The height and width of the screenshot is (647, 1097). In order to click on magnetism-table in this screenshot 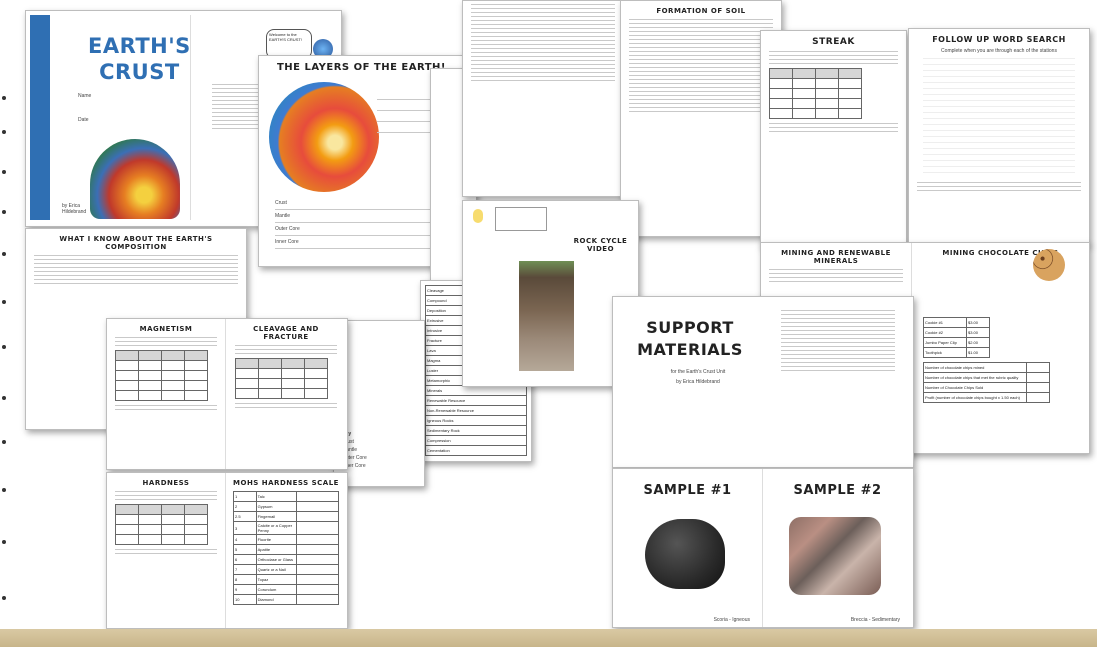, I will do `click(161, 375)`.